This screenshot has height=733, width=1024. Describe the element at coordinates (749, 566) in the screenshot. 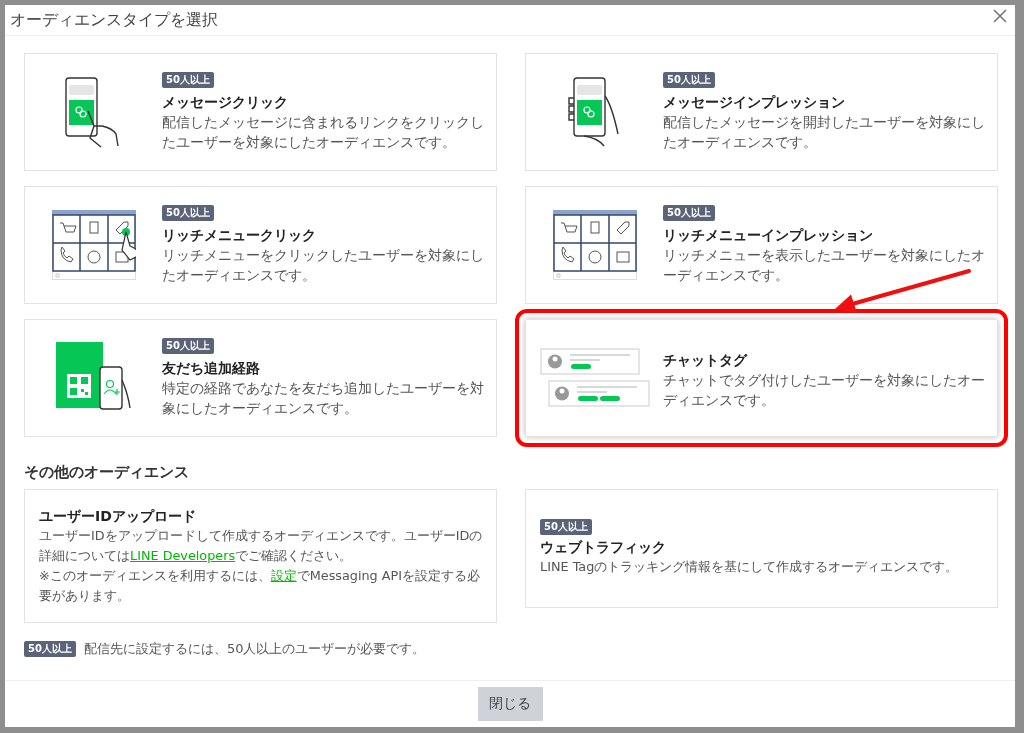

I see `card-description: LINE Tagのトラッキング情報を基にして作成するオーディエンスです。` at that location.